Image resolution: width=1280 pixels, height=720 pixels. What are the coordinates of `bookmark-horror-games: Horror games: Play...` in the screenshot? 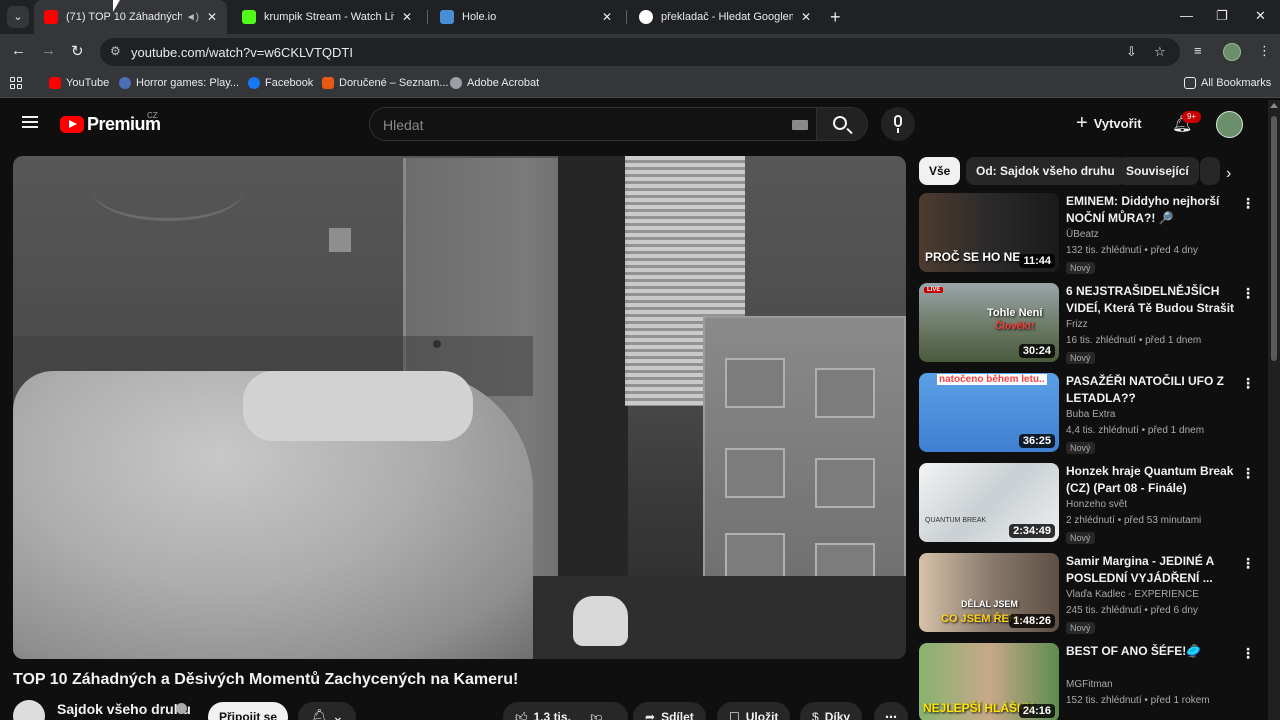 It's located at (179, 83).